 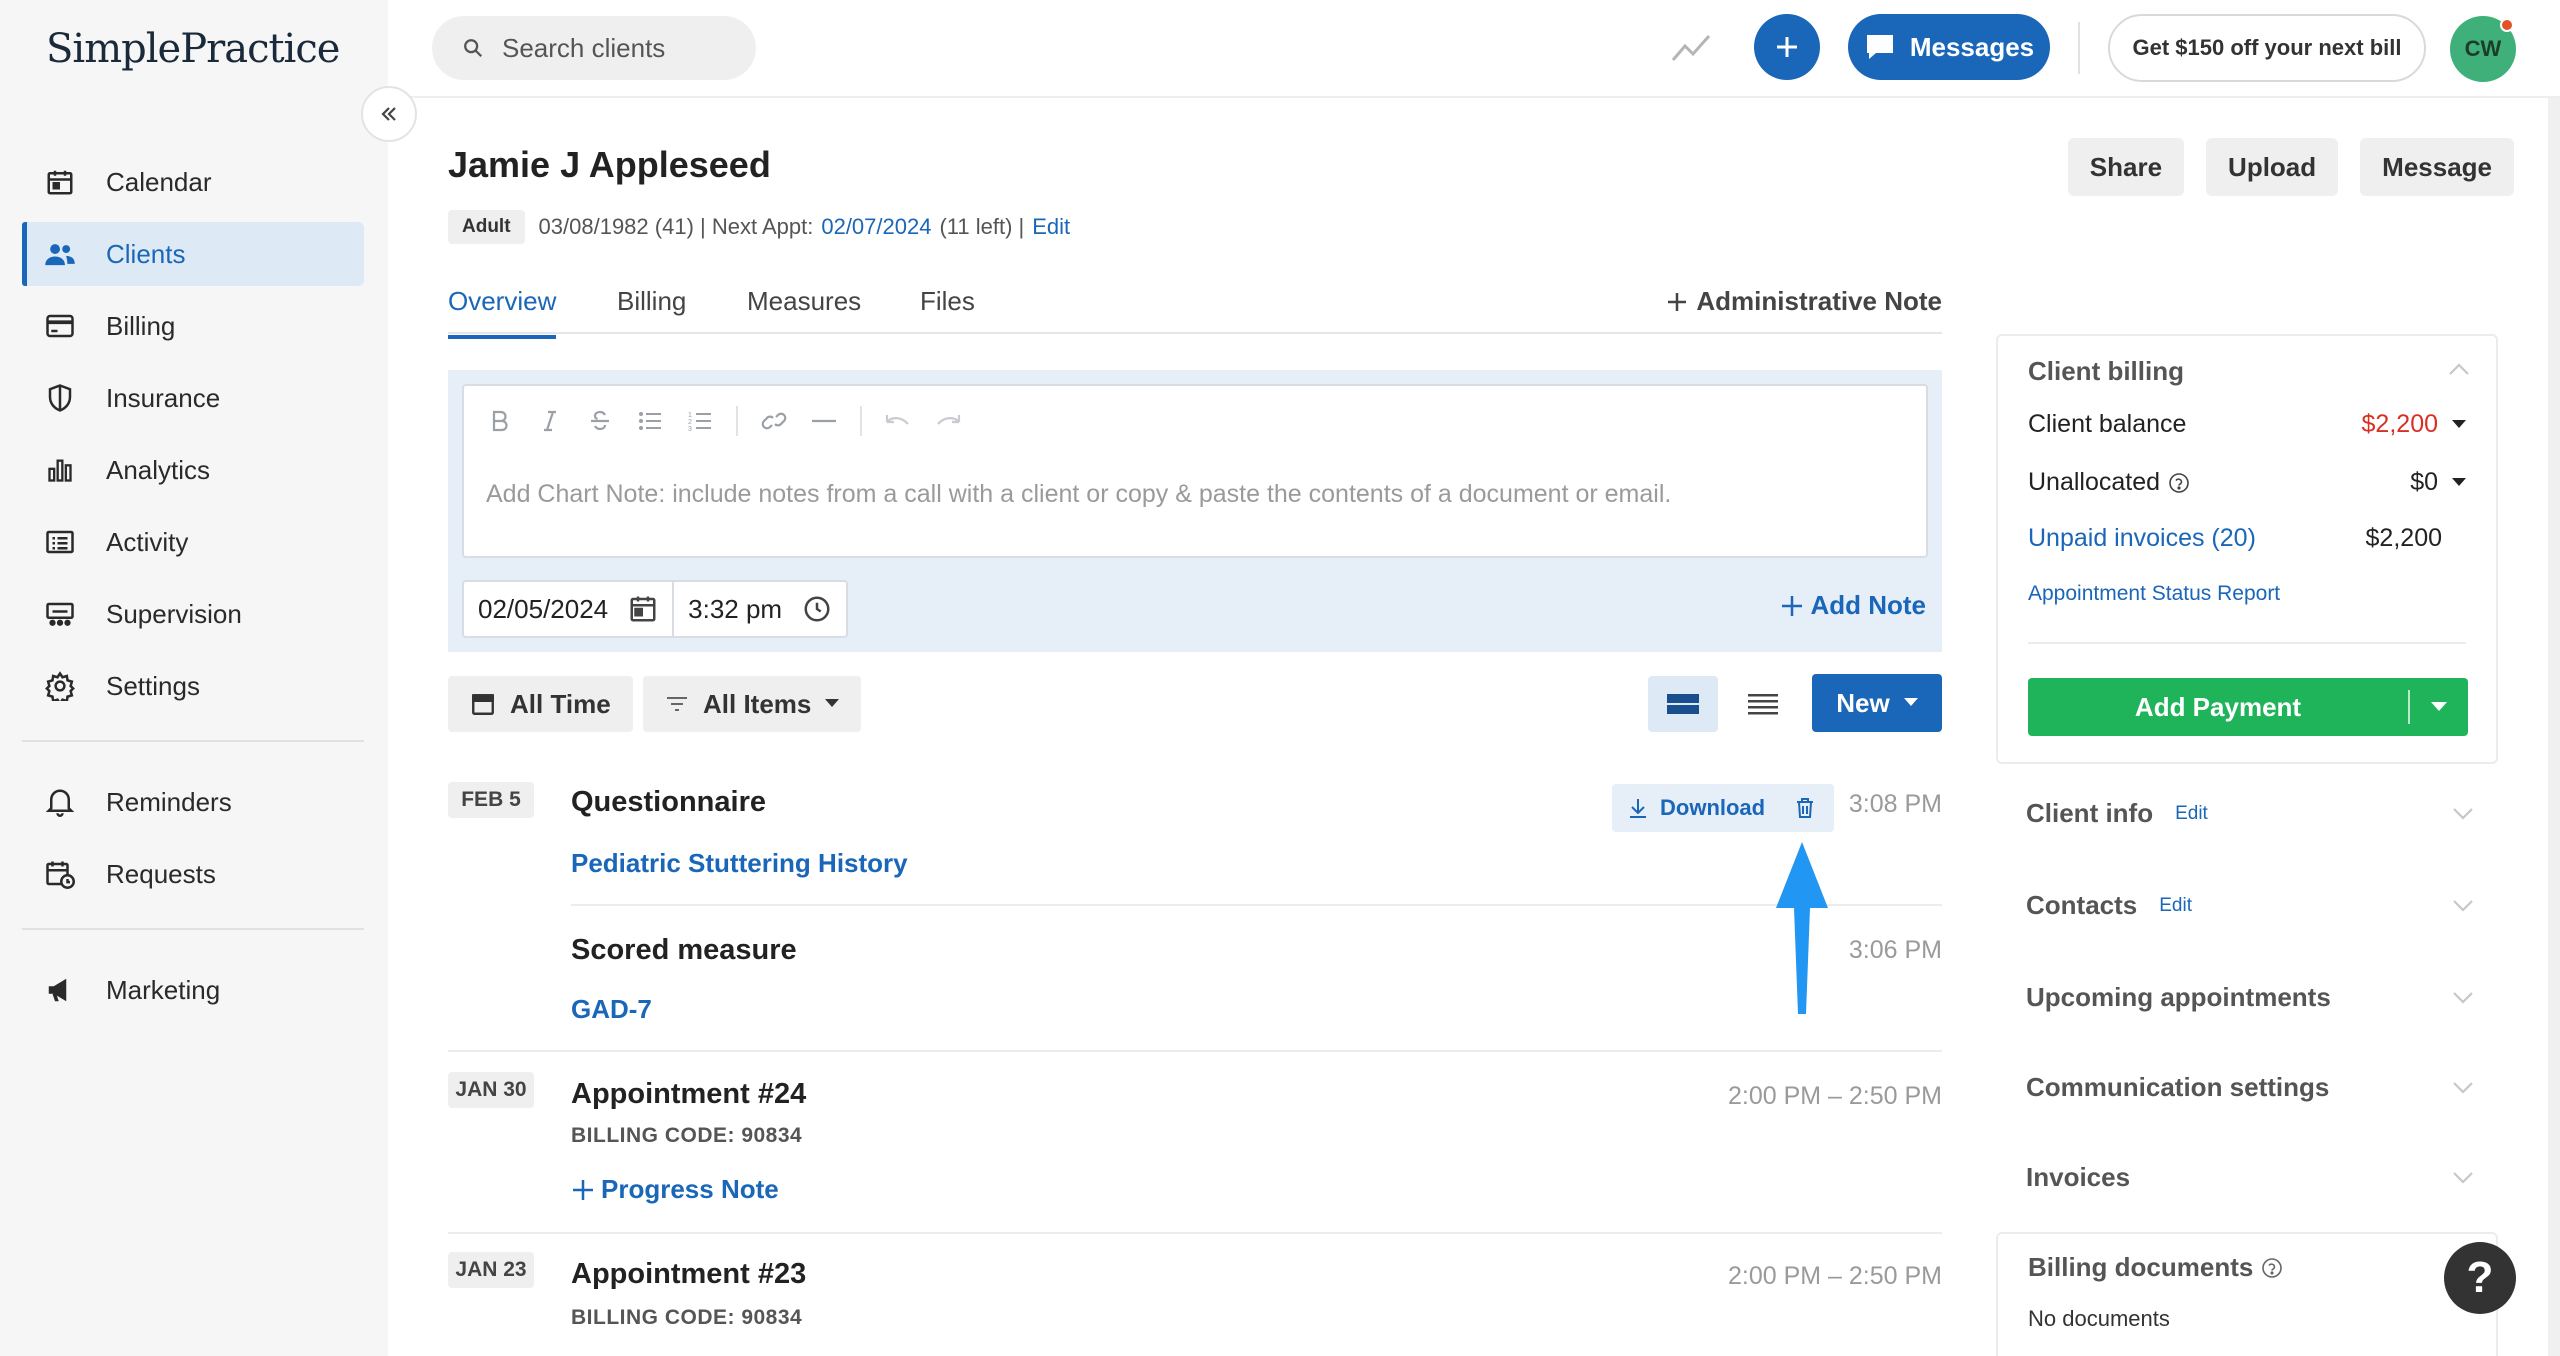 I want to click on chevron-down-icon, so click(x=2463, y=906).